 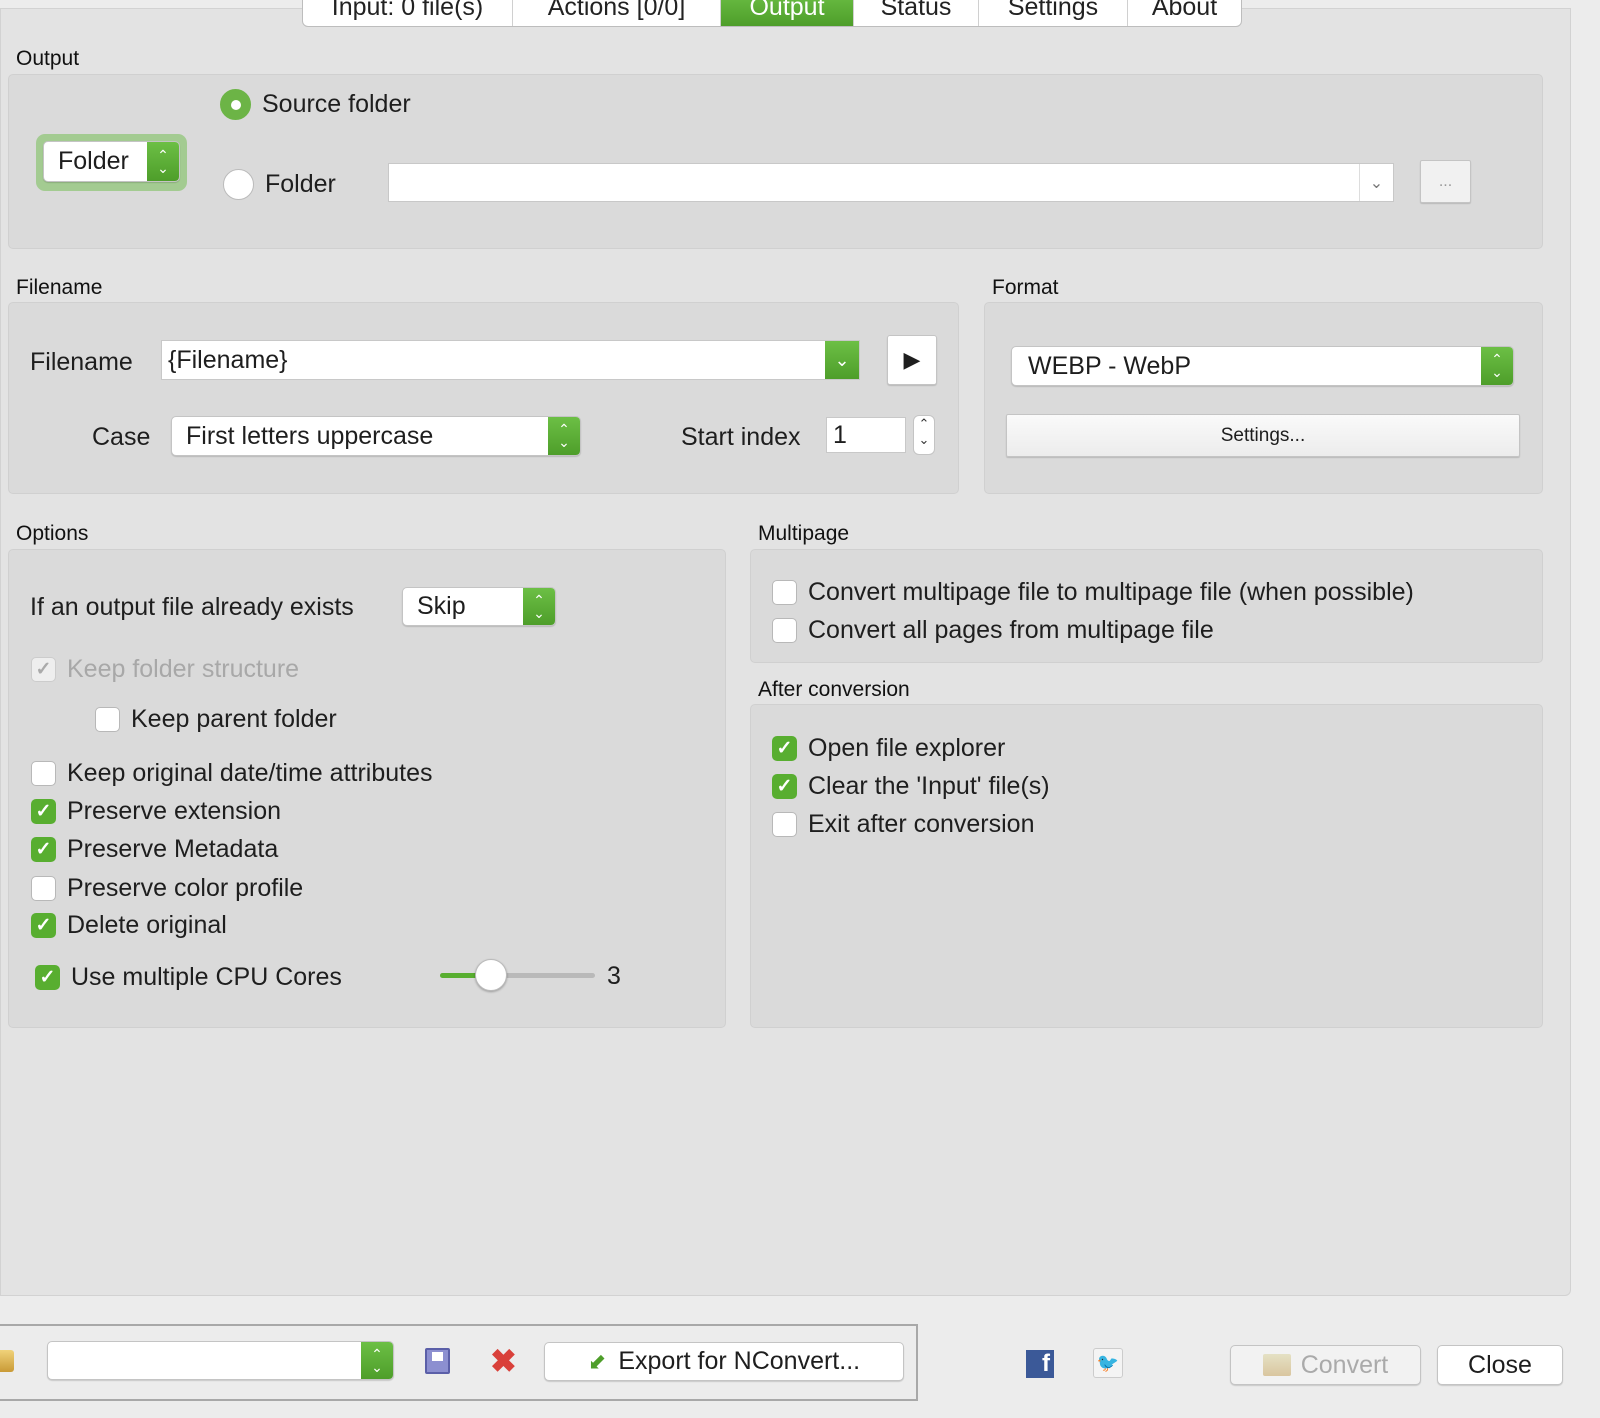 I want to click on convert-button: Convert, so click(x=1325, y=1365).